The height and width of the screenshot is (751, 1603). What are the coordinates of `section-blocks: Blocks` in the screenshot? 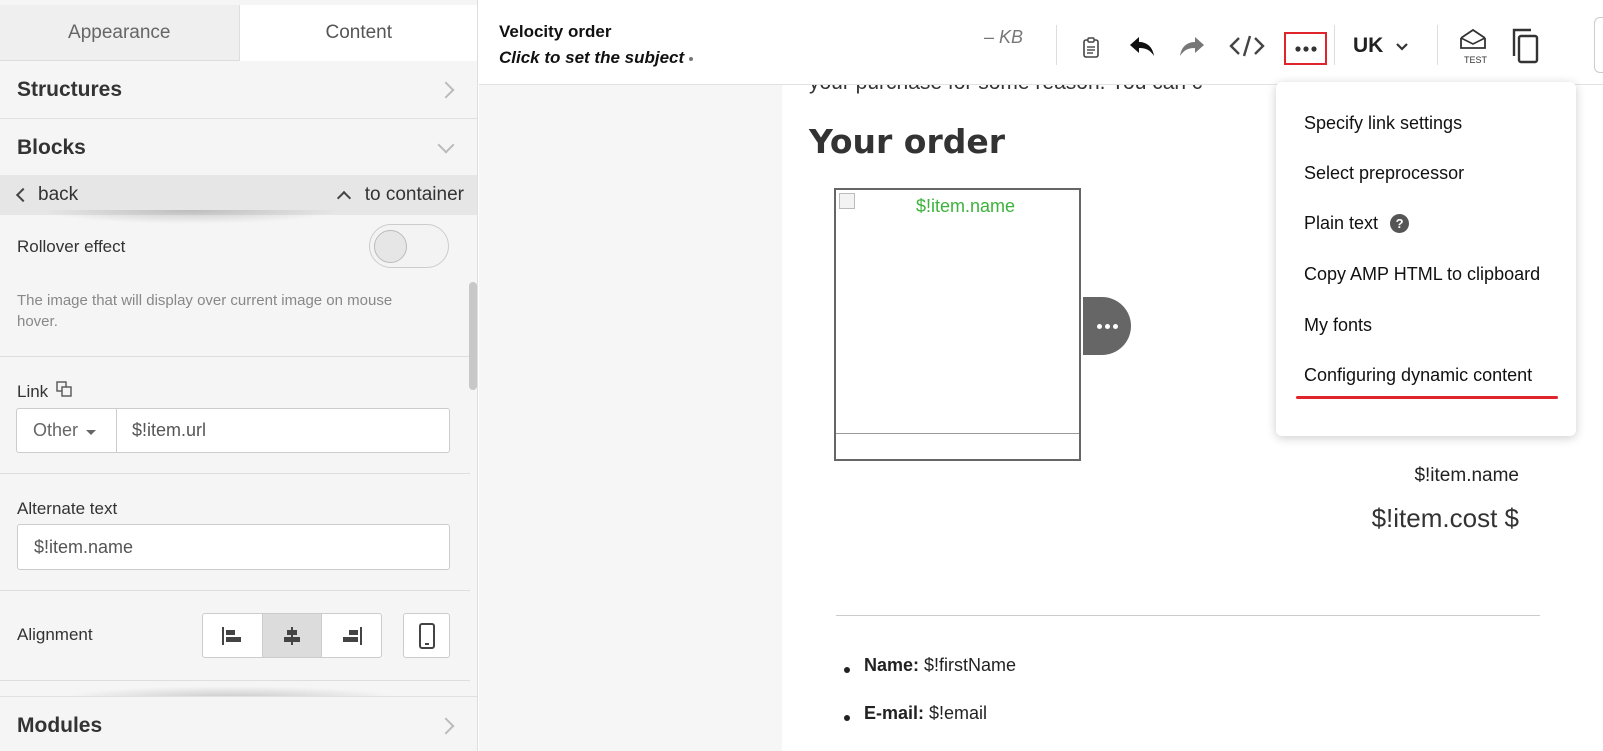 It's located at (238, 148).